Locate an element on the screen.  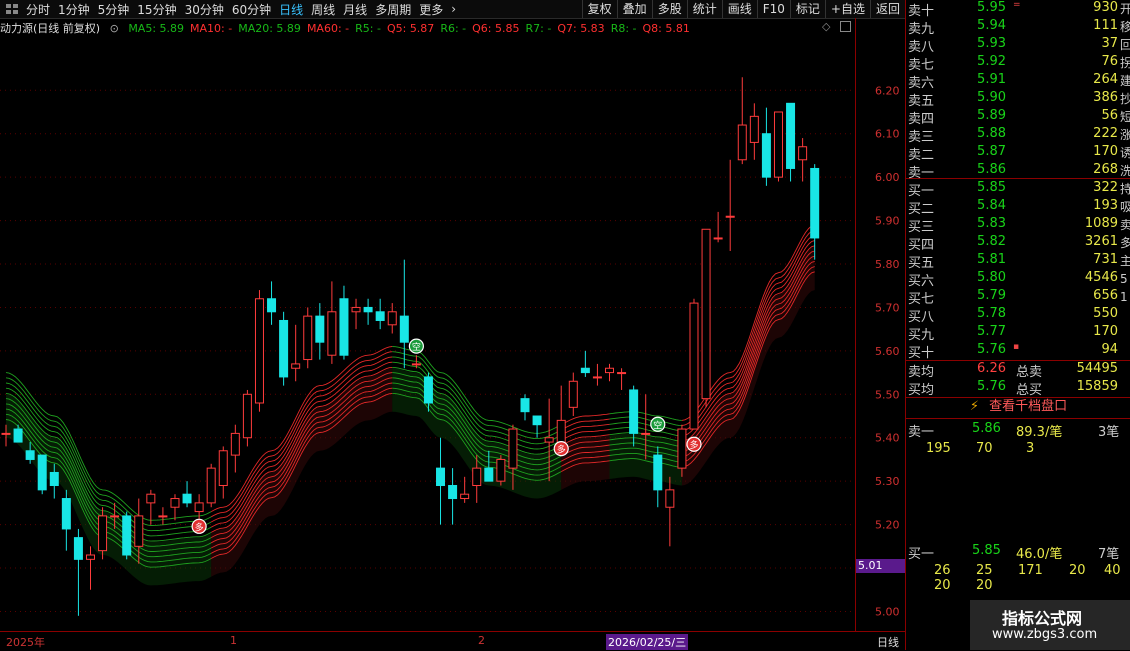
period-tab: 周线 is located at coordinates (323, 9).